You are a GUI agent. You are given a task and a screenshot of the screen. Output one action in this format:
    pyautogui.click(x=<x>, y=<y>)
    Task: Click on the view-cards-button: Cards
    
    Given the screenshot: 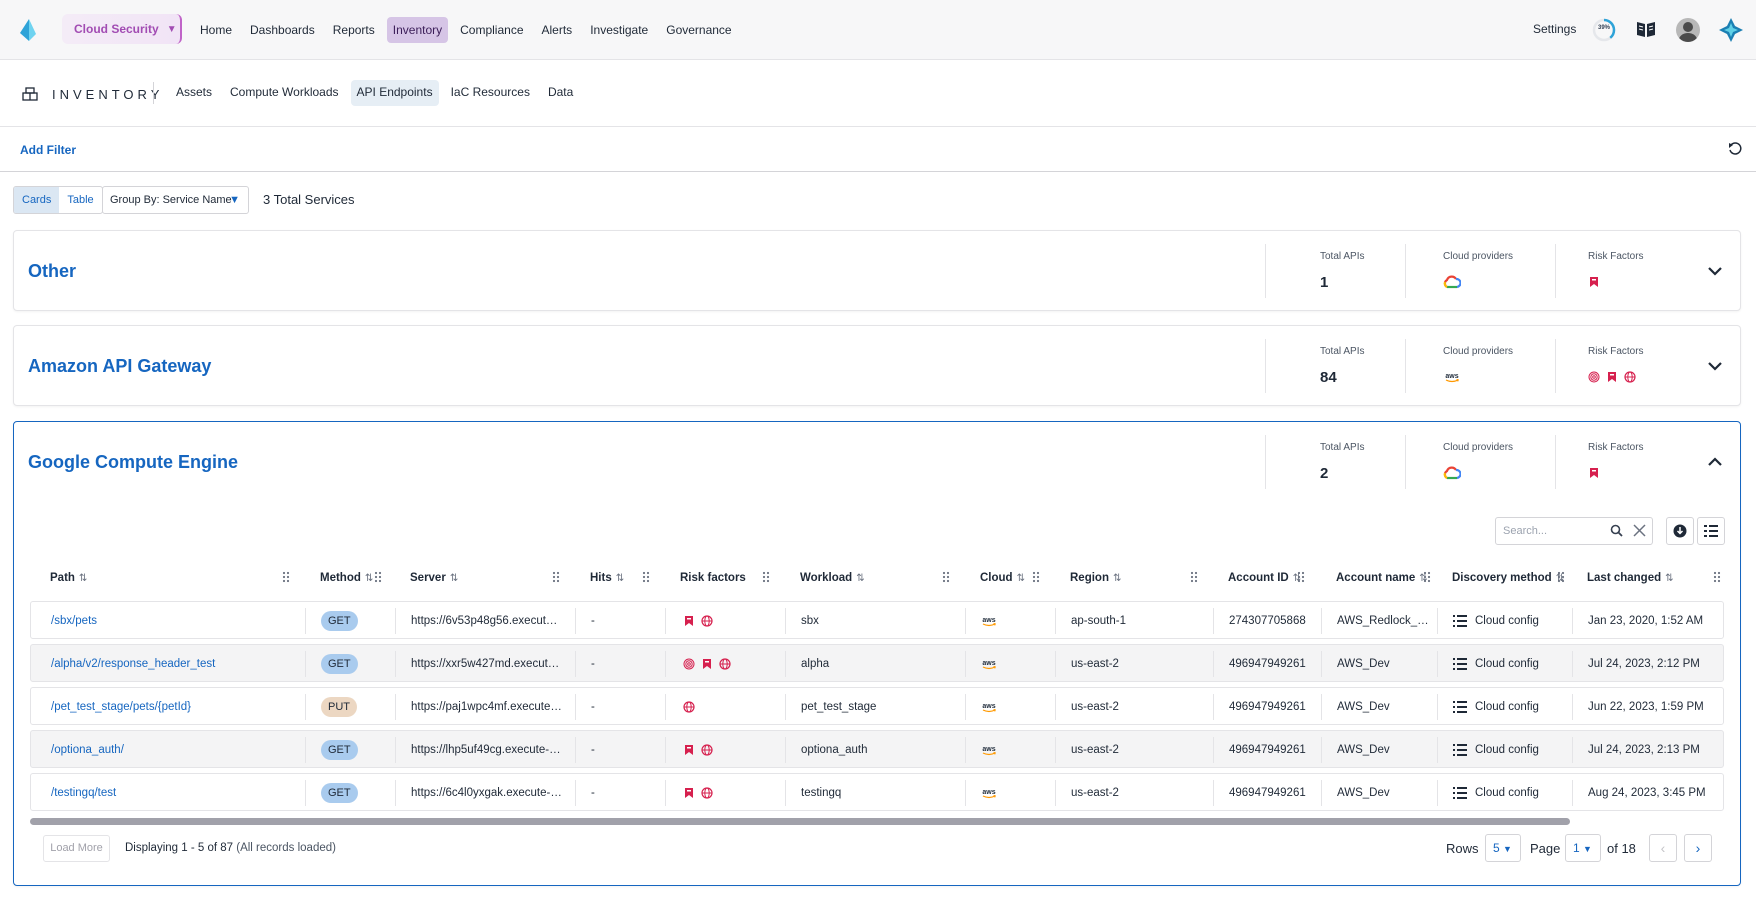 What is the action you would take?
    pyautogui.click(x=37, y=200)
    